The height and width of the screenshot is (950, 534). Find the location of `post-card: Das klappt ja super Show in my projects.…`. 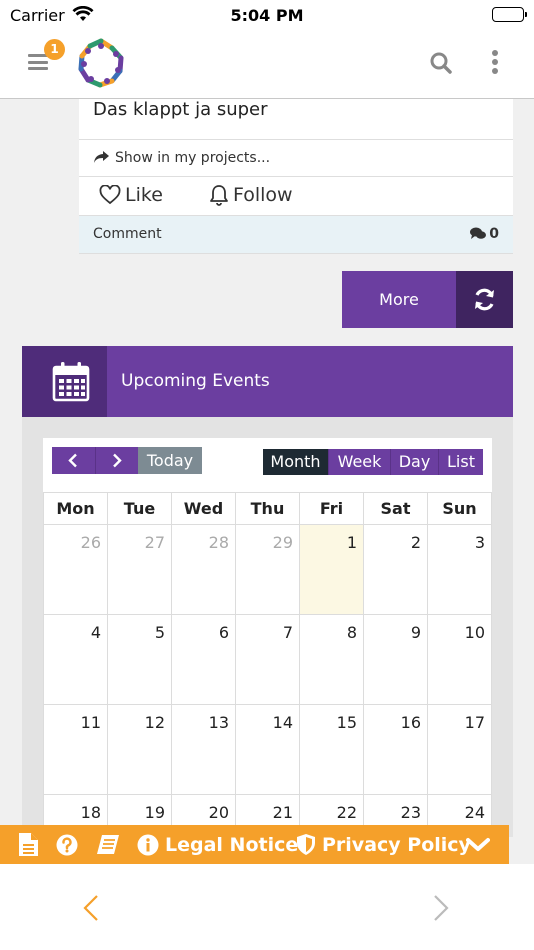

post-card: Das klappt ja super Show in my projects.… is located at coordinates (296, 176).